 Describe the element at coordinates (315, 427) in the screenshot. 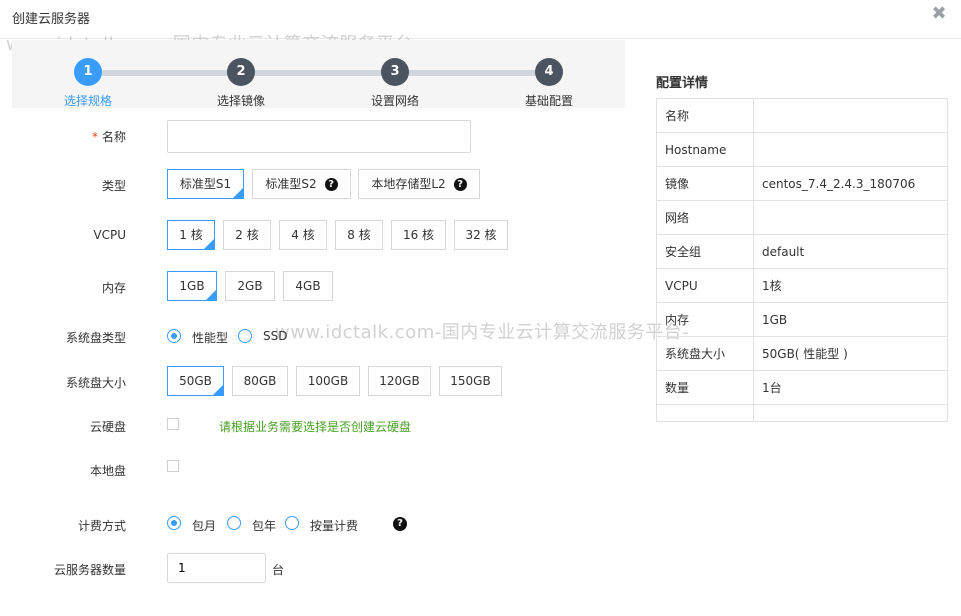

I see `cloud-disk-hint: 请根据业务需要选择是否创建云硬盘` at that location.